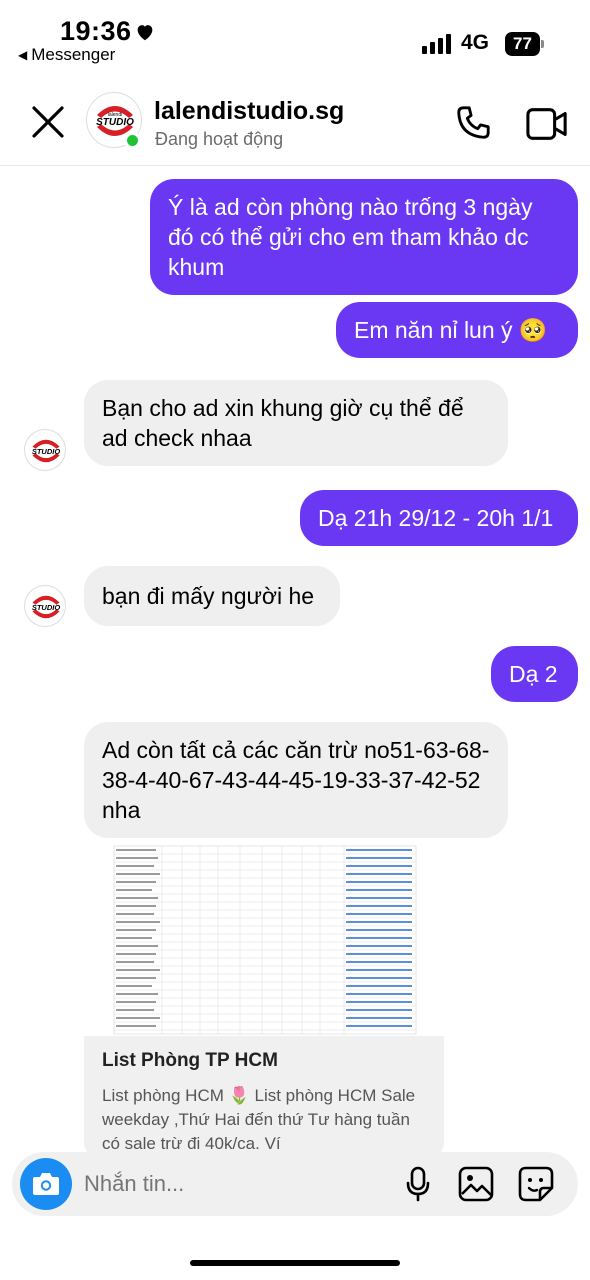 This screenshot has width=590, height=1280. What do you see at coordinates (295, 40) in the screenshot?
I see `status-bar: 19:36 ◀ Messenger 4G 77` at bounding box center [295, 40].